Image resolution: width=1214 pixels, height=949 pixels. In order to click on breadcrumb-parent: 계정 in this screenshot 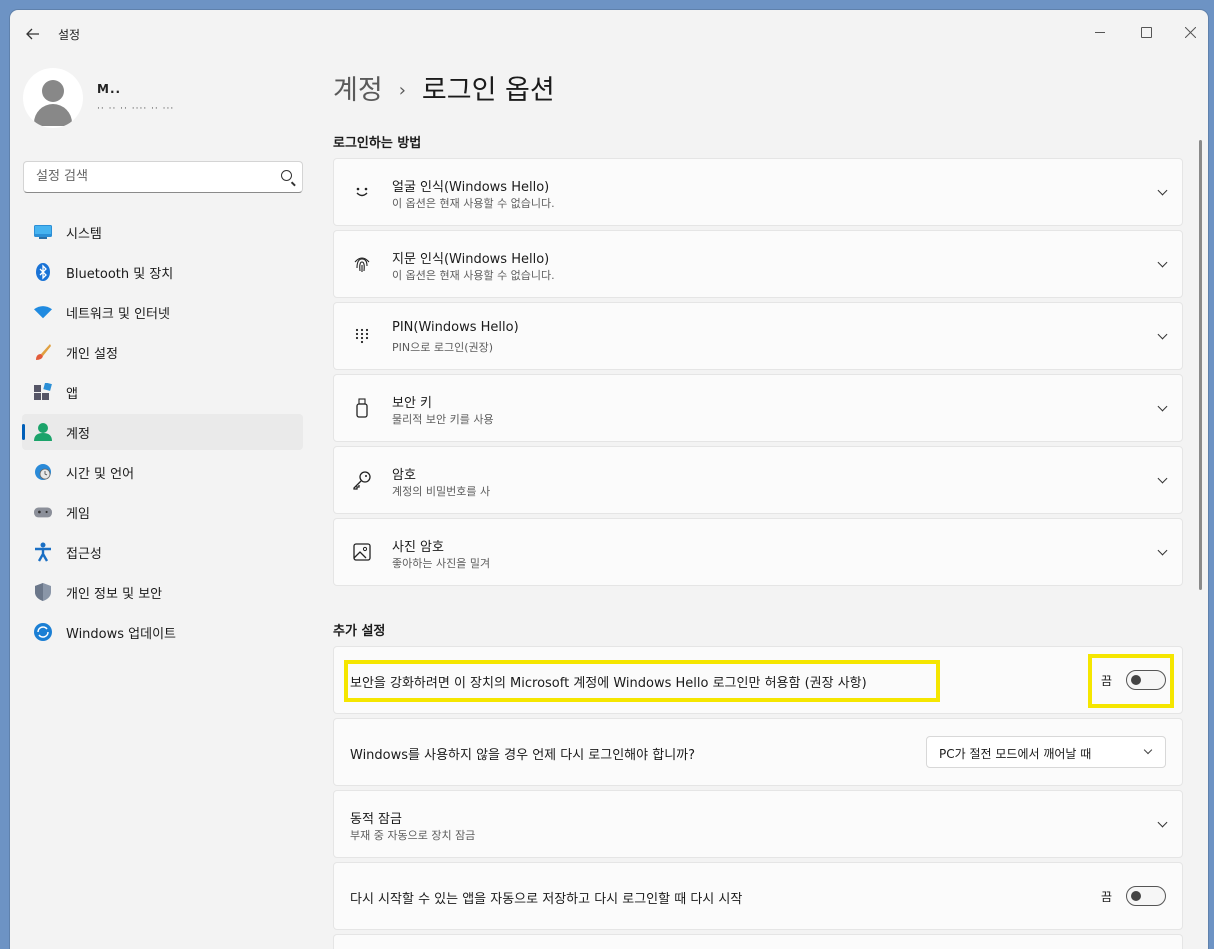, I will do `click(358, 90)`.